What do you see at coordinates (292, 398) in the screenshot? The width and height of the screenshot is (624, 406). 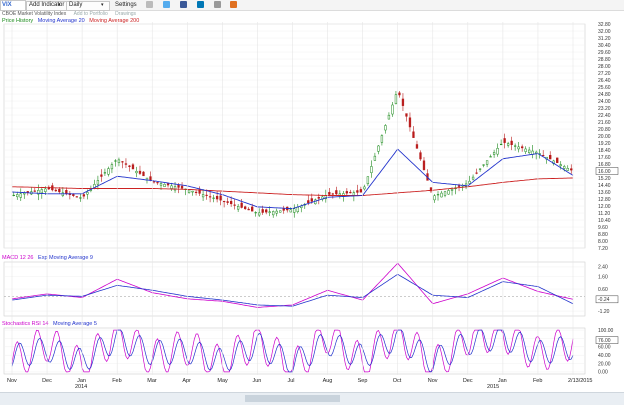 I see `scroll-thumb` at bounding box center [292, 398].